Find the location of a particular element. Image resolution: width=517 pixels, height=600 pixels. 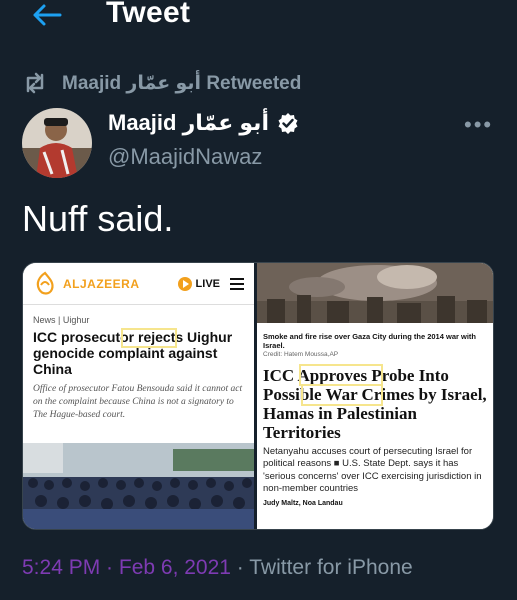

aljazeera-logo-icon is located at coordinates (45, 283).